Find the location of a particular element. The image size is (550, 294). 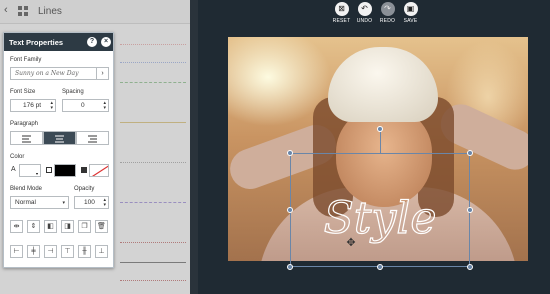

bring-forward-icon: ◧ is located at coordinates (50, 226).